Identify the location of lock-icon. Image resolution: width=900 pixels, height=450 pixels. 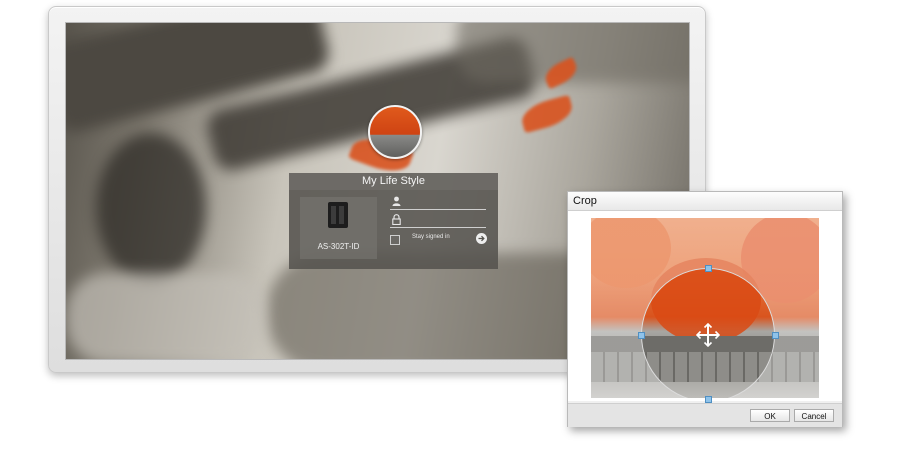
(396, 219).